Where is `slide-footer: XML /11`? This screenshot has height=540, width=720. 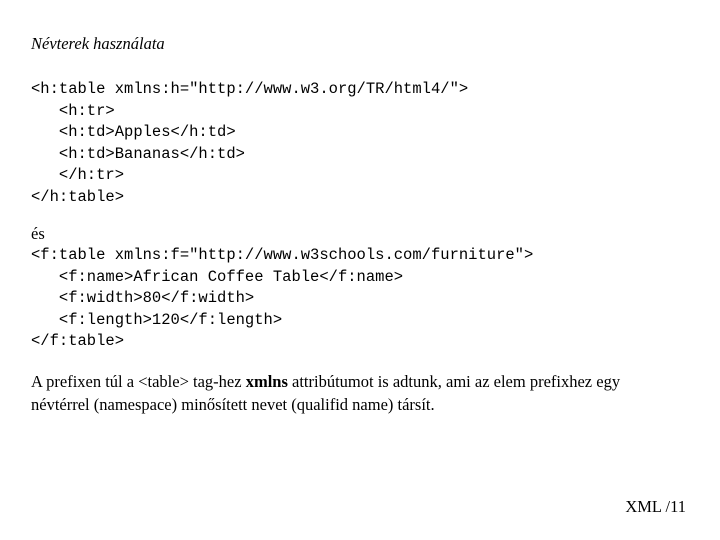 slide-footer: XML /11 is located at coordinates (655, 506).